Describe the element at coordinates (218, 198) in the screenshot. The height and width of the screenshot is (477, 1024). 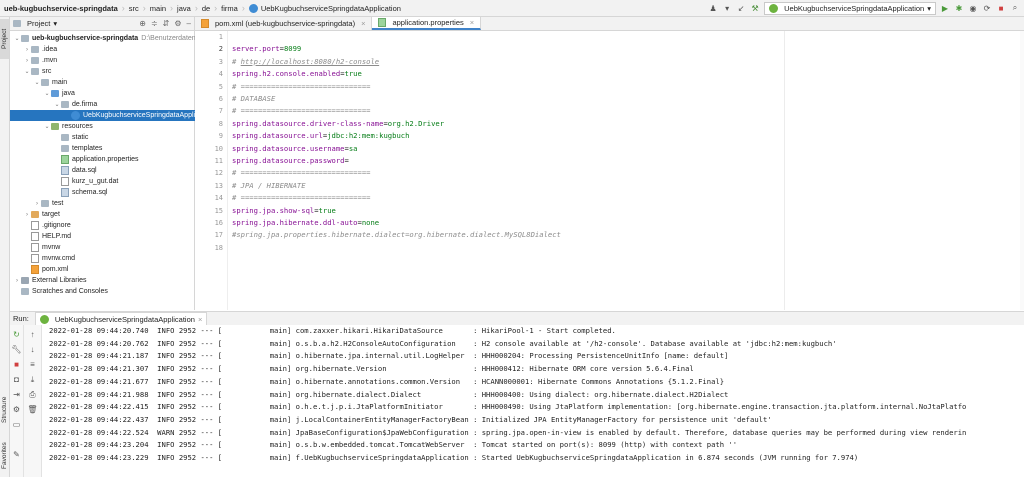
I see `line-number: 14` at that location.